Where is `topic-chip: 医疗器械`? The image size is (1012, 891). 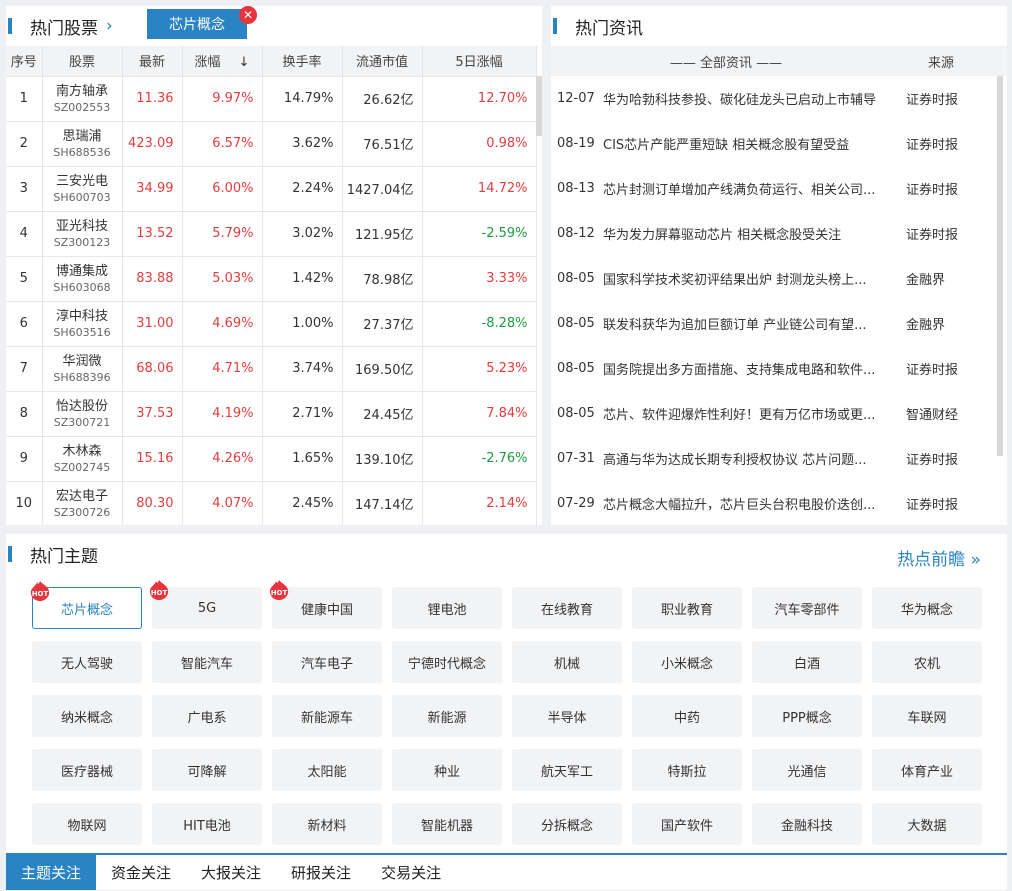 topic-chip: 医疗器械 is located at coordinates (87, 770).